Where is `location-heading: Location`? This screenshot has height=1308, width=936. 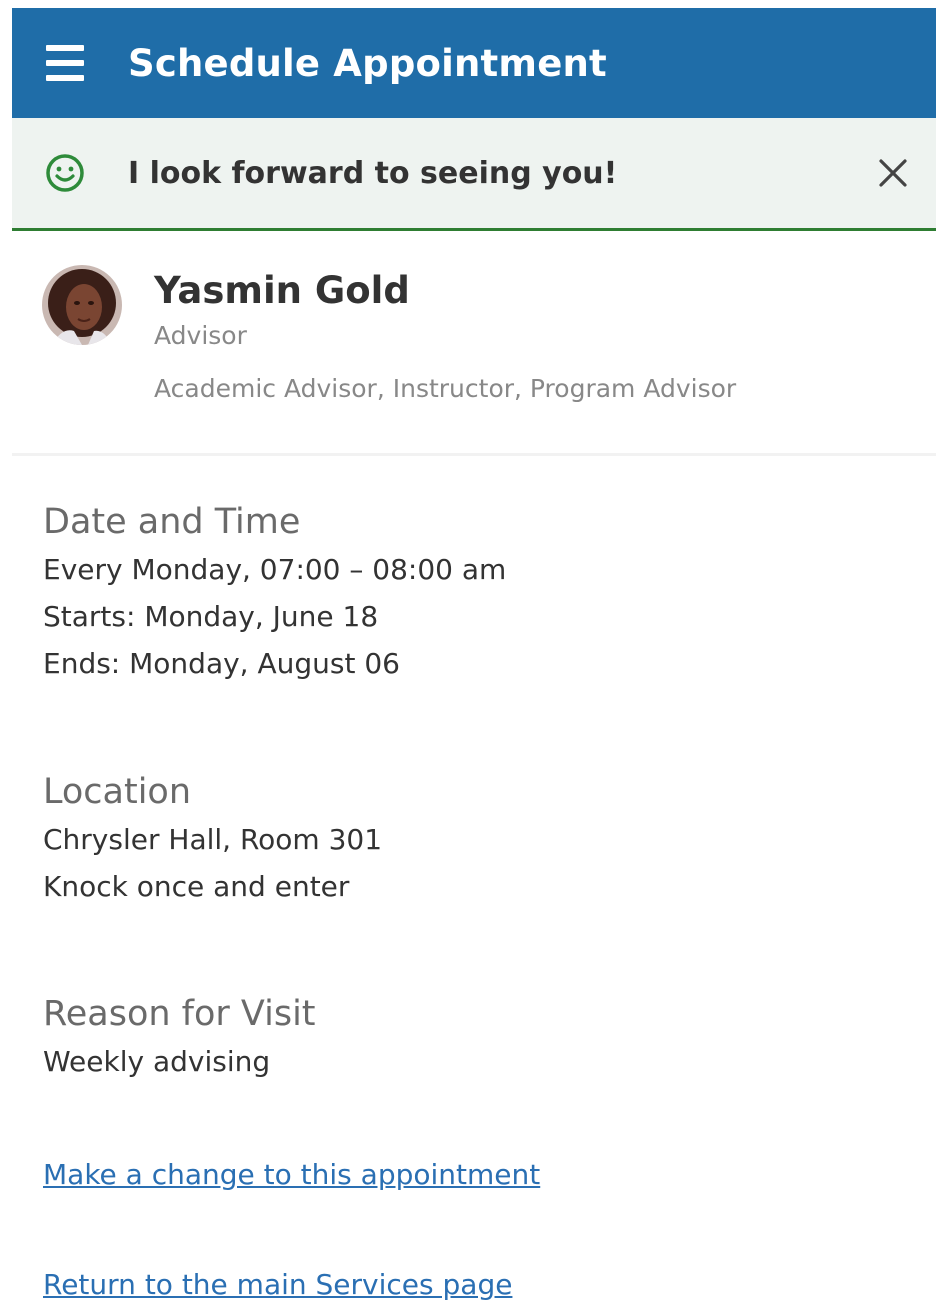
location-heading: Location is located at coordinates (117, 792).